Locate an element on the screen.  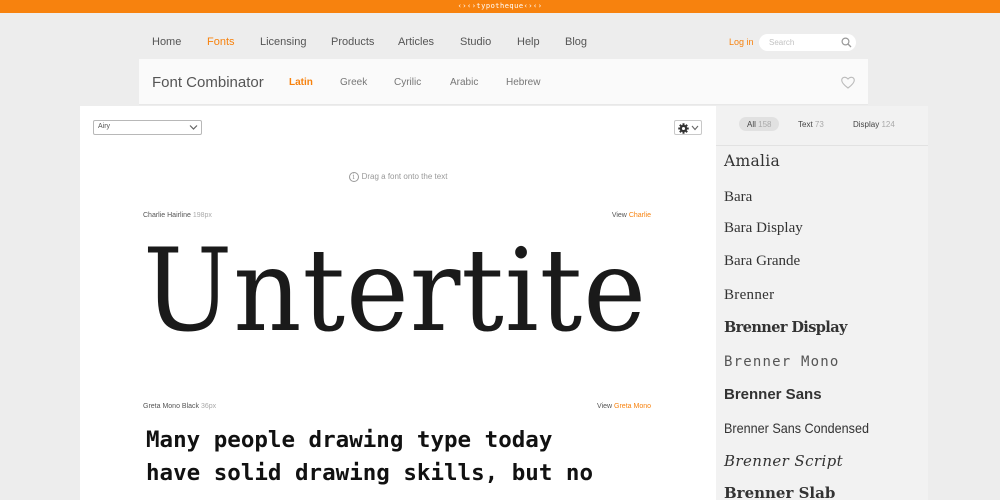
filter-display-label: Display is located at coordinates (866, 124).